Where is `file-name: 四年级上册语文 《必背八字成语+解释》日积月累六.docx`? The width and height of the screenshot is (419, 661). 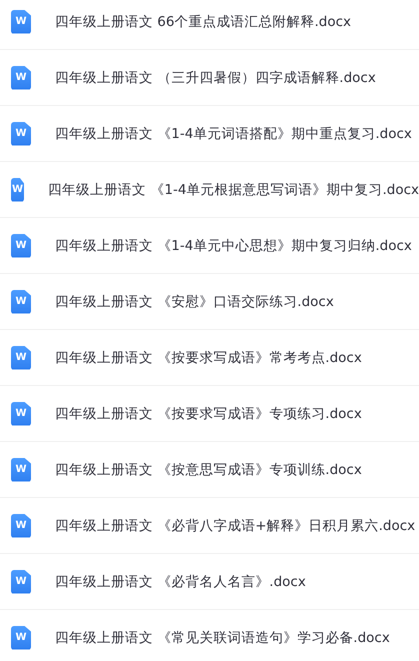 file-name: 四年级上册语文 《必背八字成语+解释》日积月累六.docx is located at coordinates (235, 525).